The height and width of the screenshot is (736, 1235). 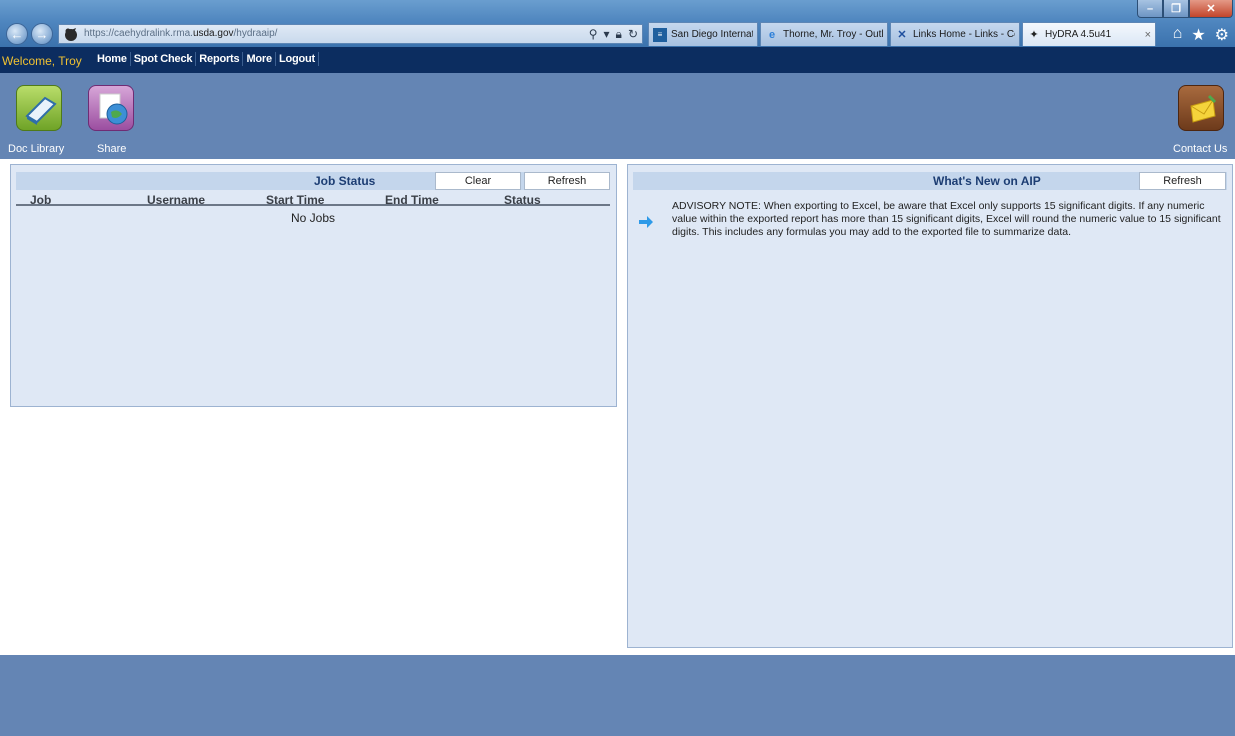 I want to click on hydra-icon: ✦, so click(x=1034, y=35).